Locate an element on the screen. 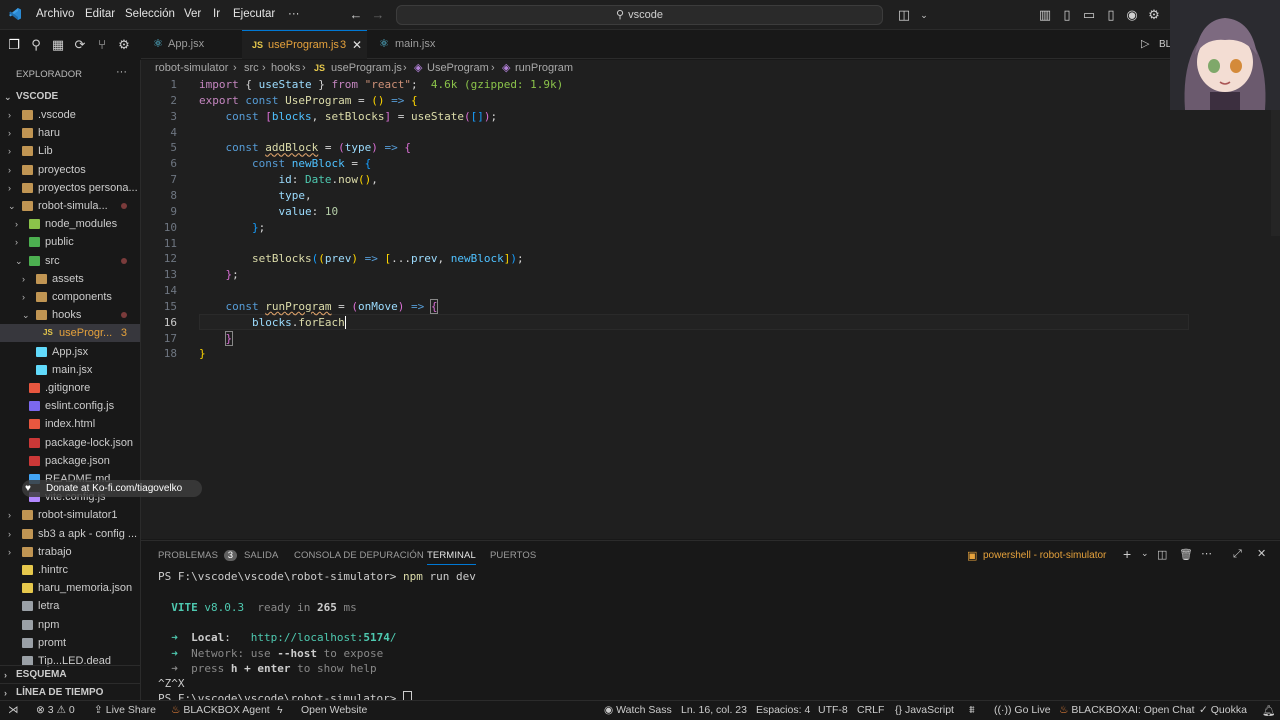 The width and height of the screenshot is (1280, 720). toggle-primary-sidebar-icon: ▯ is located at coordinates (1067, 15).